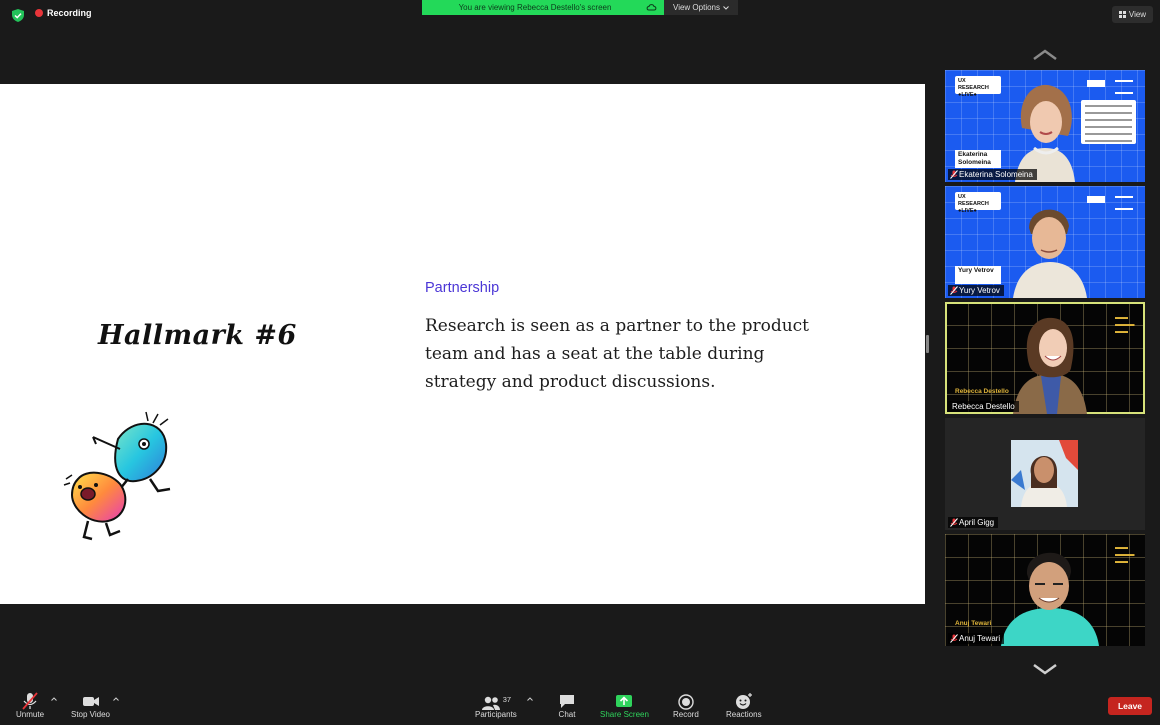  What do you see at coordinates (1137, 14) in the screenshot?
I see `view-button-label: View` at bounding box center [1137, 14].